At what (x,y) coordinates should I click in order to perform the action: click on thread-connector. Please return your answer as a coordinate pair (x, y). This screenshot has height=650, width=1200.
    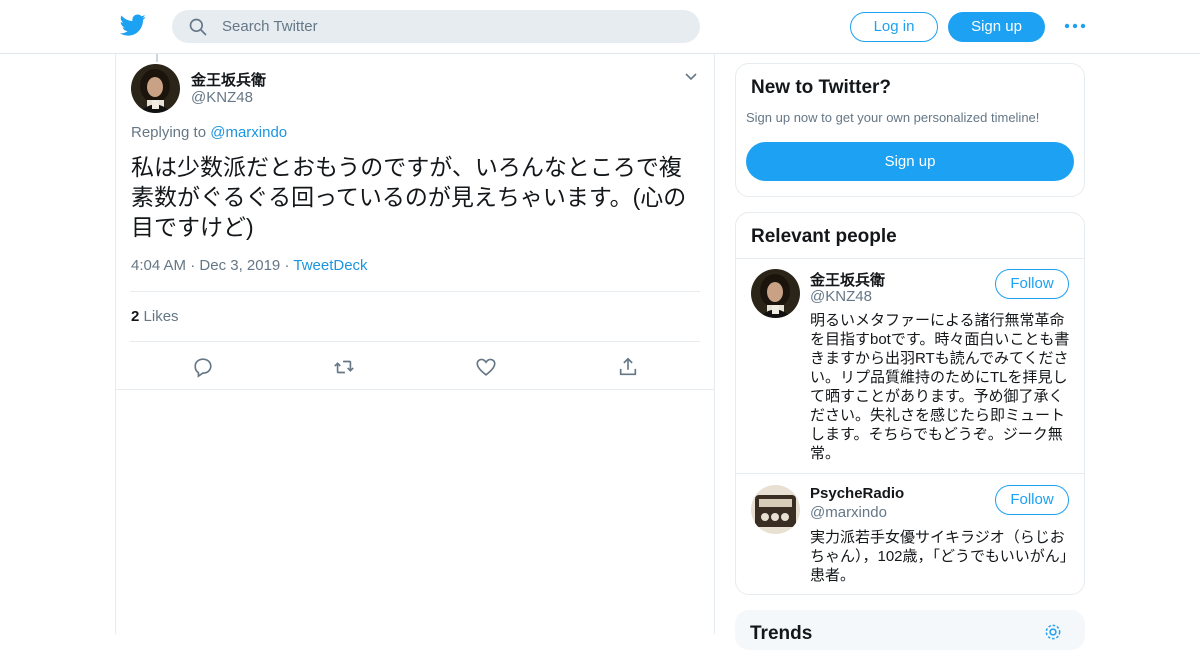
    Looking at the image, I should click on (157, 58).